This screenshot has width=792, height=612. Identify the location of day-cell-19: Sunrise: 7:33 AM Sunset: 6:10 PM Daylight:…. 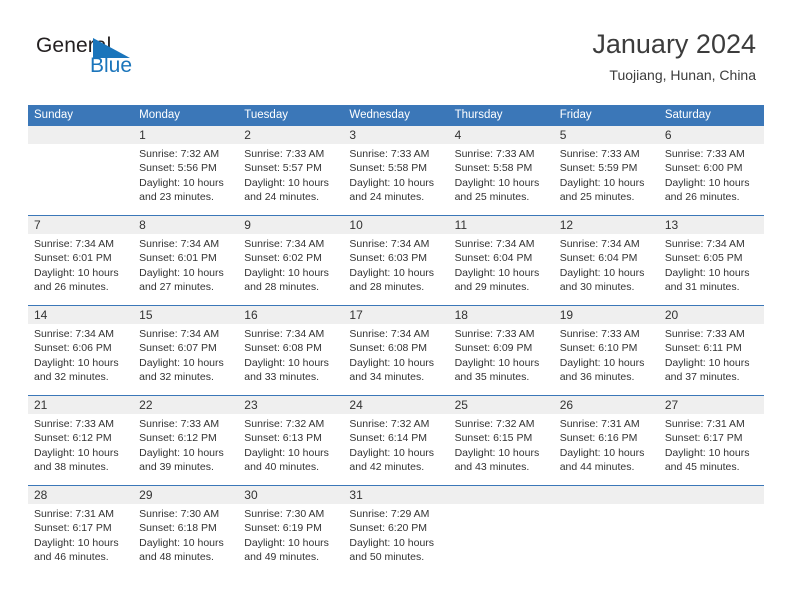
(606, 359).